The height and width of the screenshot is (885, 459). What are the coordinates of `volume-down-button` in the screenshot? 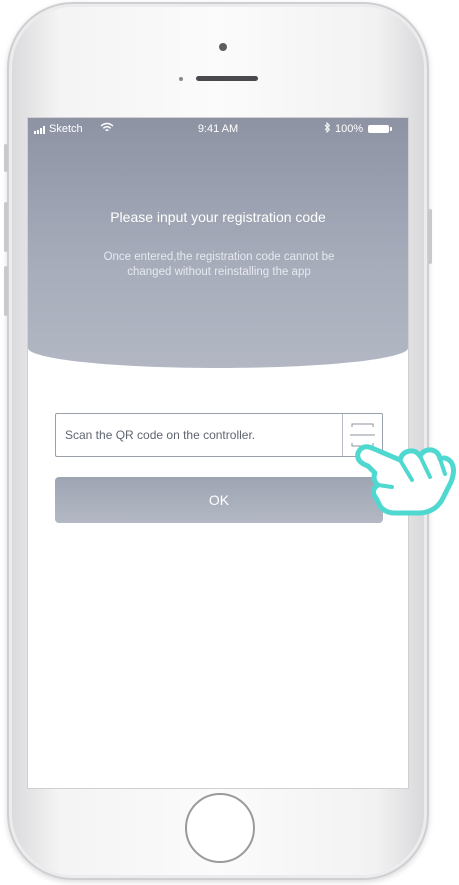 It's located at (6, 291).